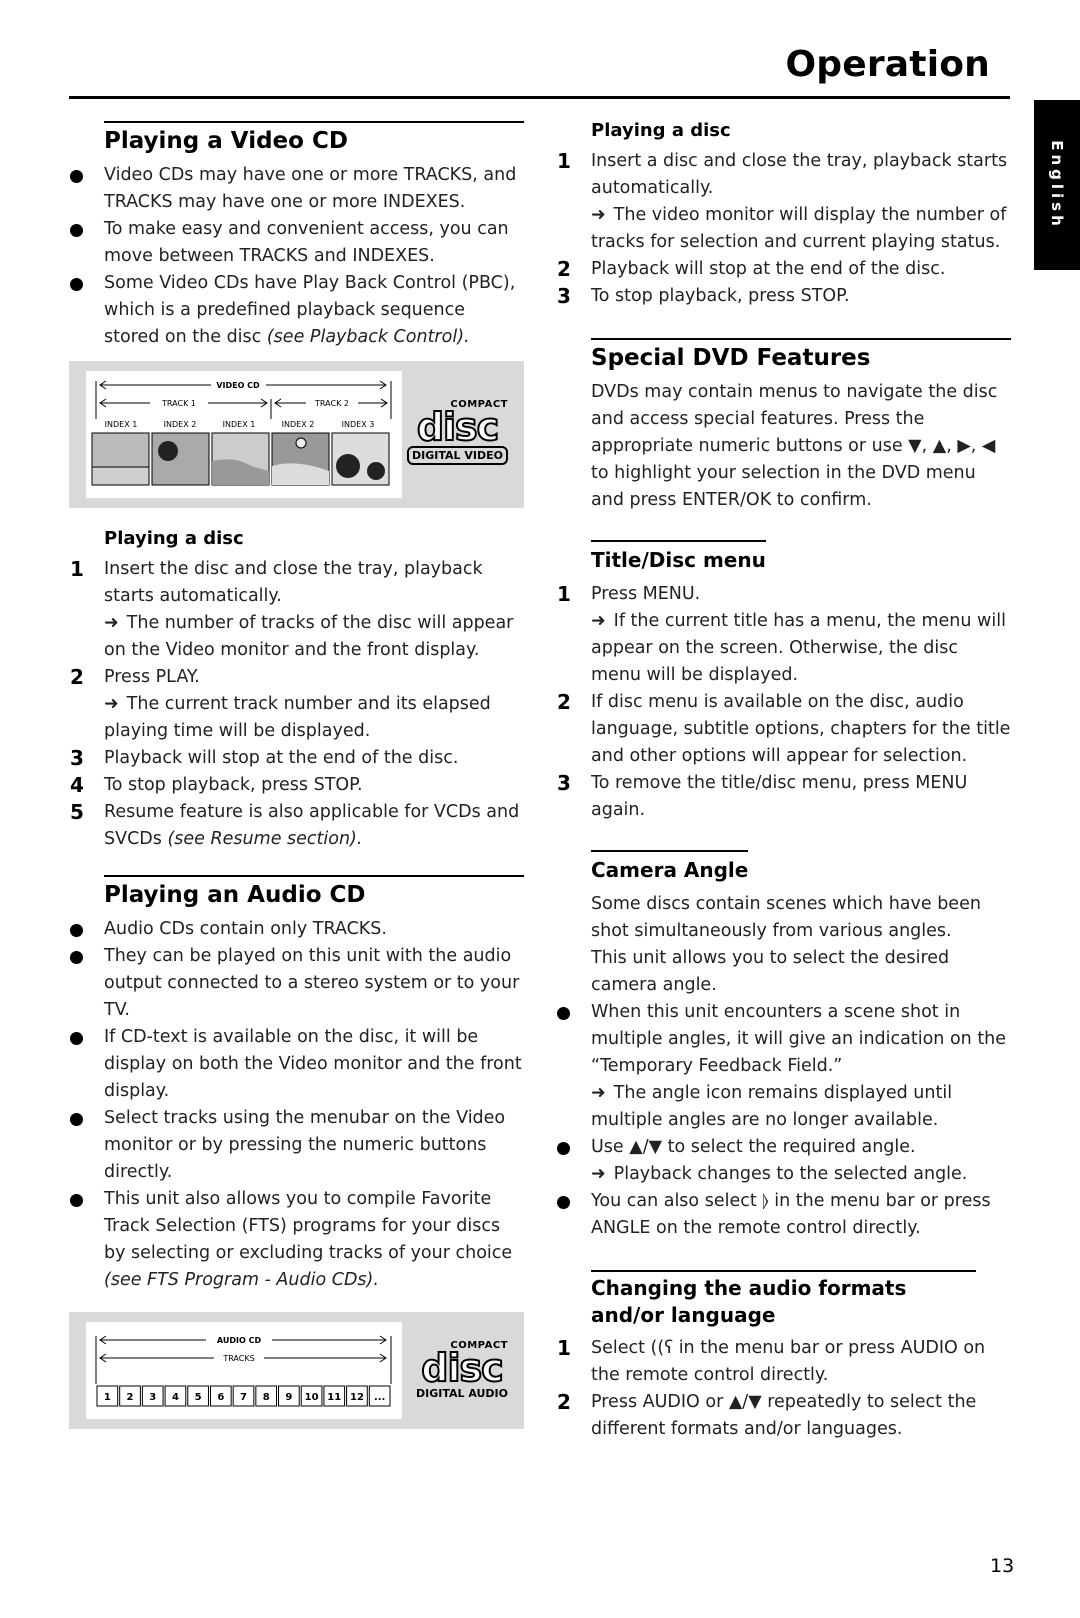  I want to click on section-title-camera-angle: Camera Angle, so click(670, 867).